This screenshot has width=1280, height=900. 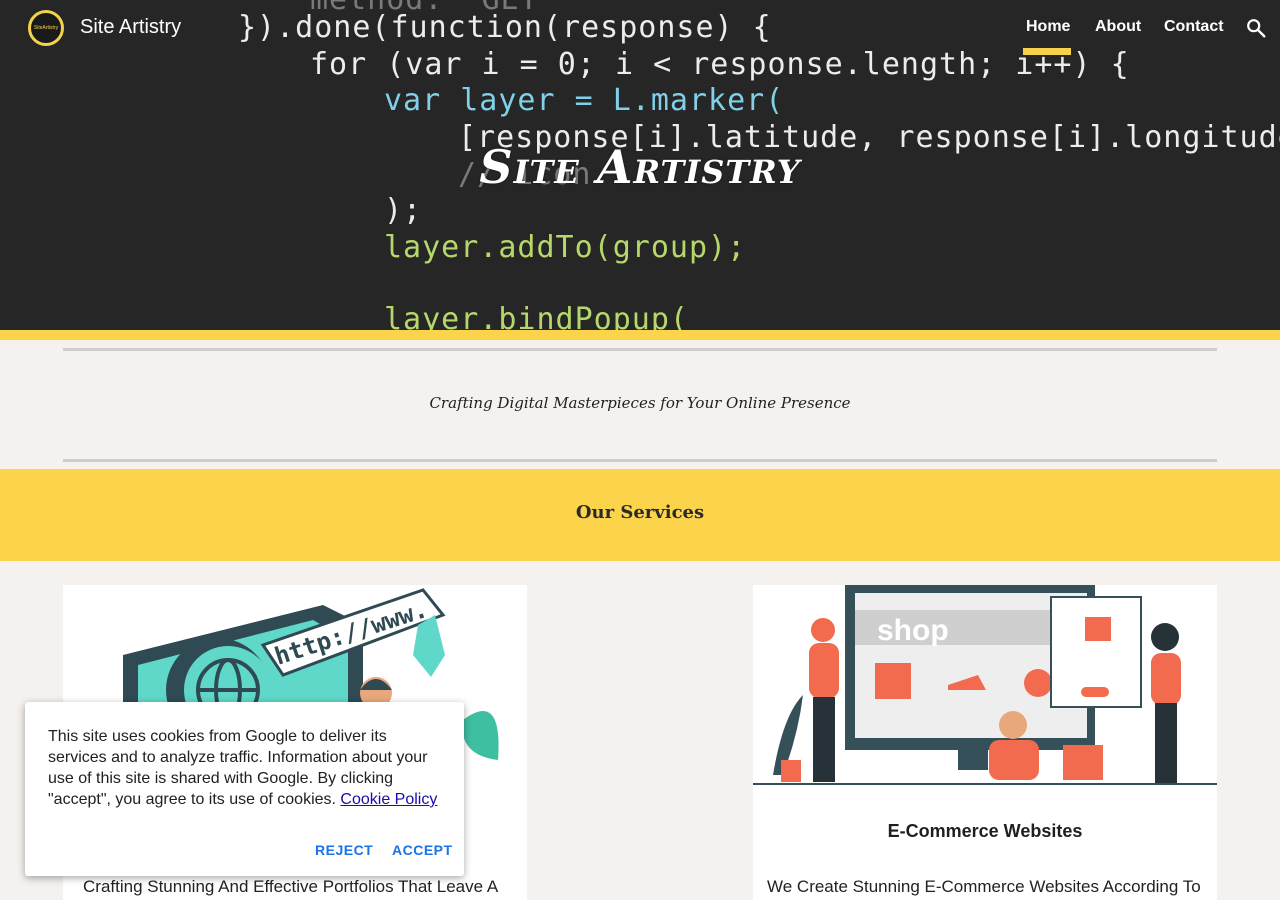 I want to click on code-line: );, so click(x=403, y=210).